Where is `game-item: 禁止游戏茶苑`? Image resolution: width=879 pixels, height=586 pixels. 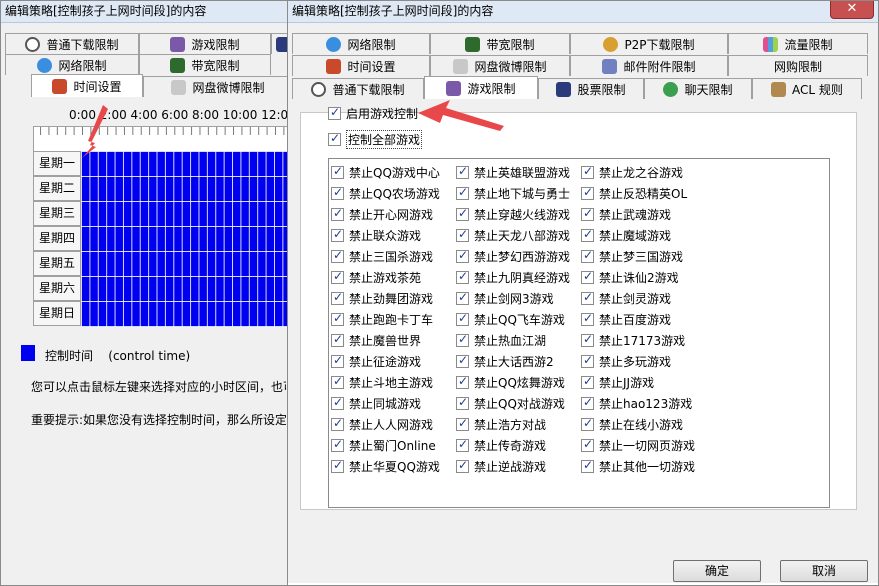
game-item: 禁止游戏茶苑 is located at coordinates (376, 277).